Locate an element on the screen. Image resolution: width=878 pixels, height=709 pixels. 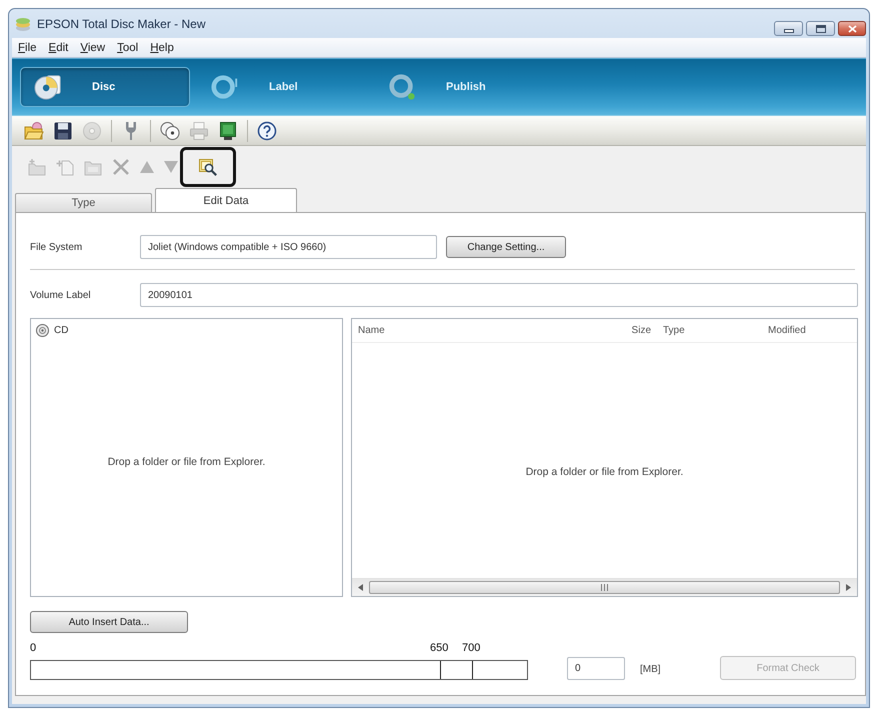
field-label: File System is located at coordinates (57, 247).